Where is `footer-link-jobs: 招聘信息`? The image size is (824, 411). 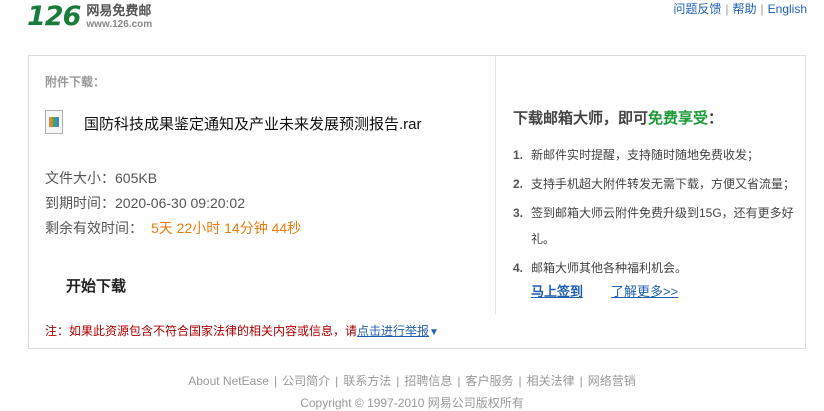 footer-link-jobs: 招聘信息 is located at coordinates (428, 381).